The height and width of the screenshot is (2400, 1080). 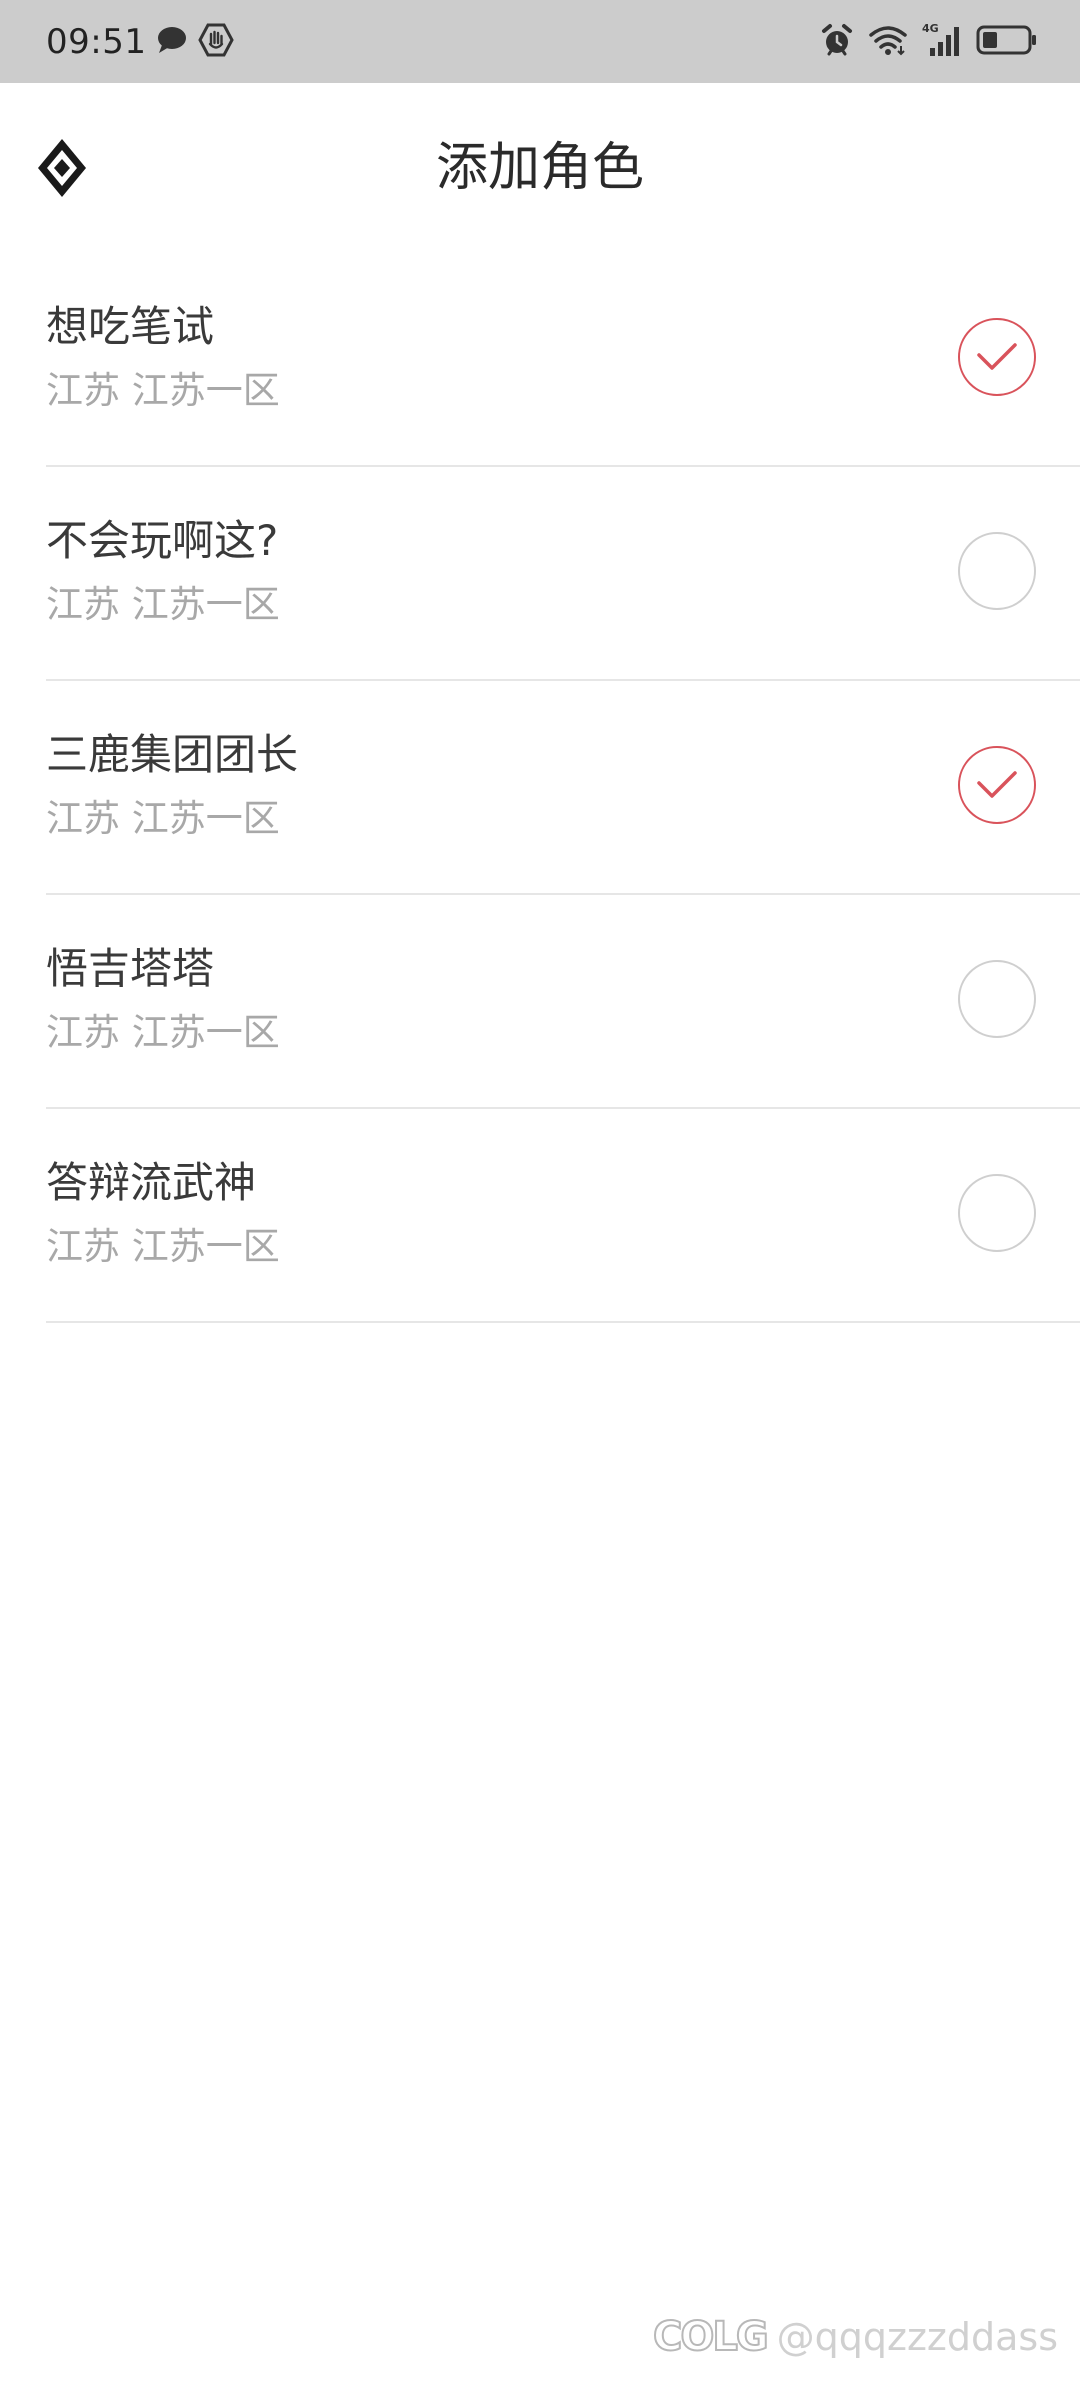 I want to click on role-item: 不会玩啊这? 江苏 江苏一区, so click(x=540, y=574).